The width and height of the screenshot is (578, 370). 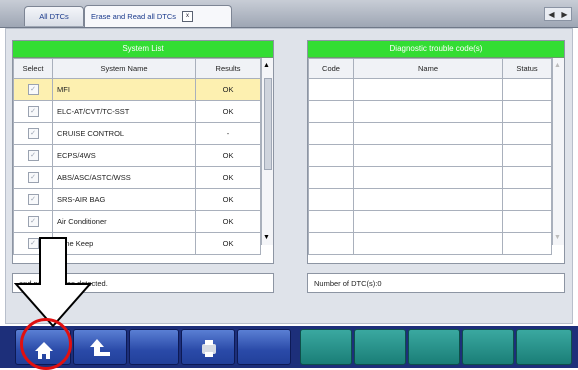 I want to click on column-header-status: Status, so click(x=527, y=68).